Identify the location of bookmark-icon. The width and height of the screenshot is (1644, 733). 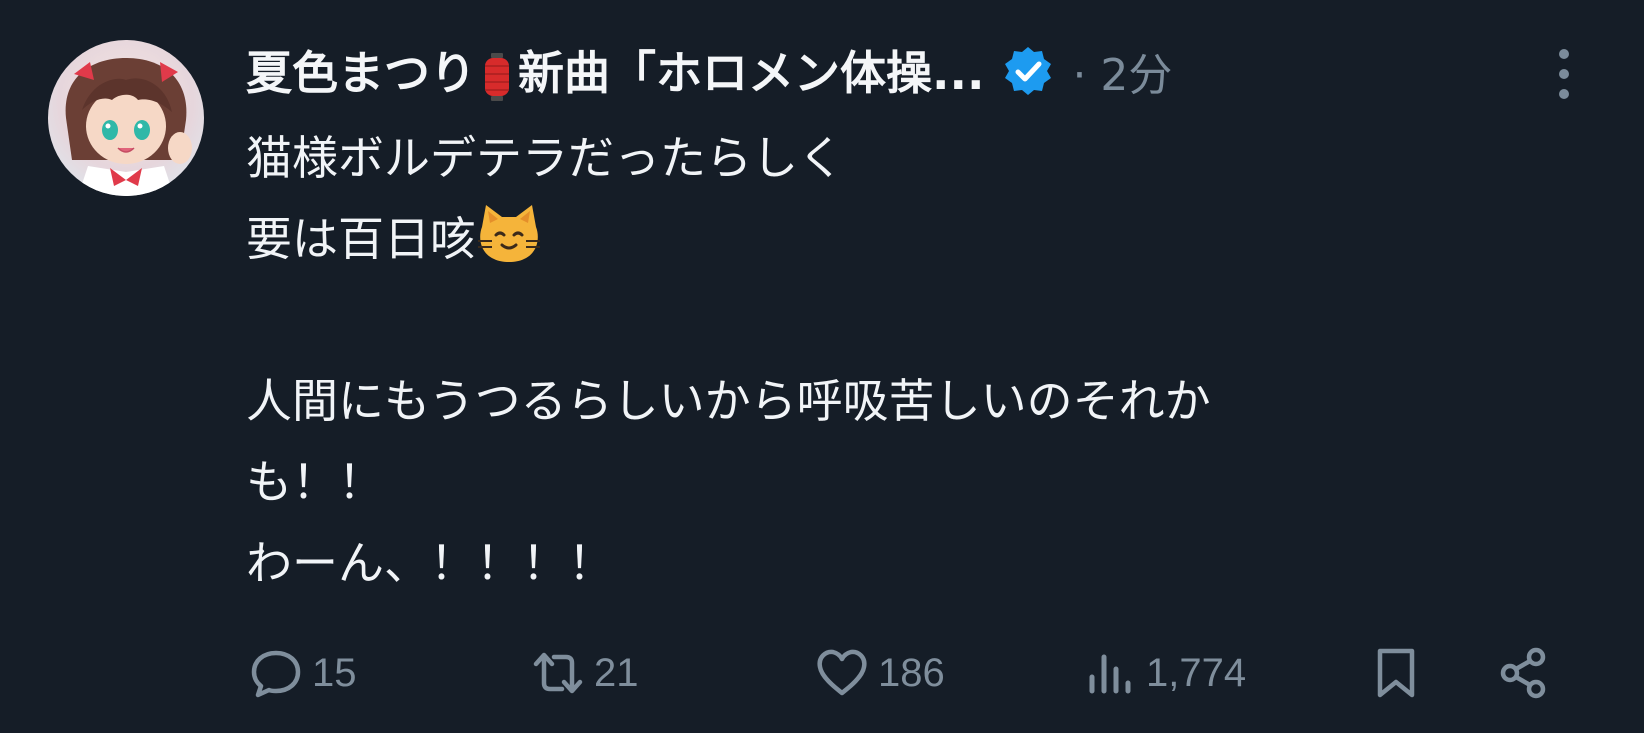
(1396, 673).